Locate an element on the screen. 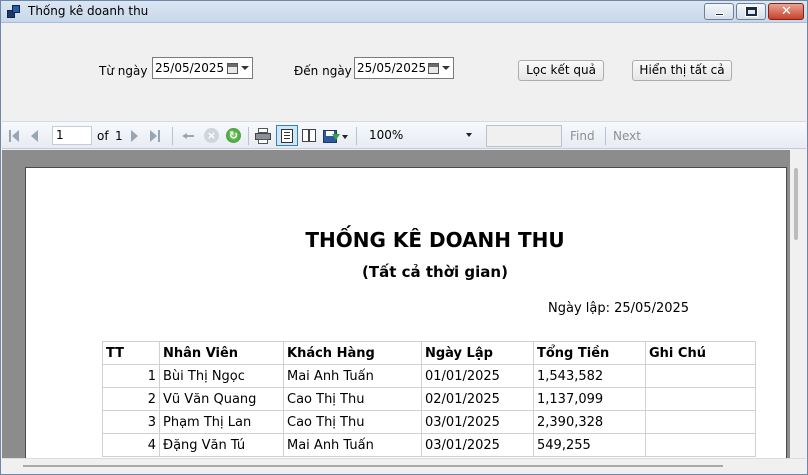 This screenshot has height=475, width=808. report-subtitle: (Tất cả thời gian) is located at coordinates (435, 272).